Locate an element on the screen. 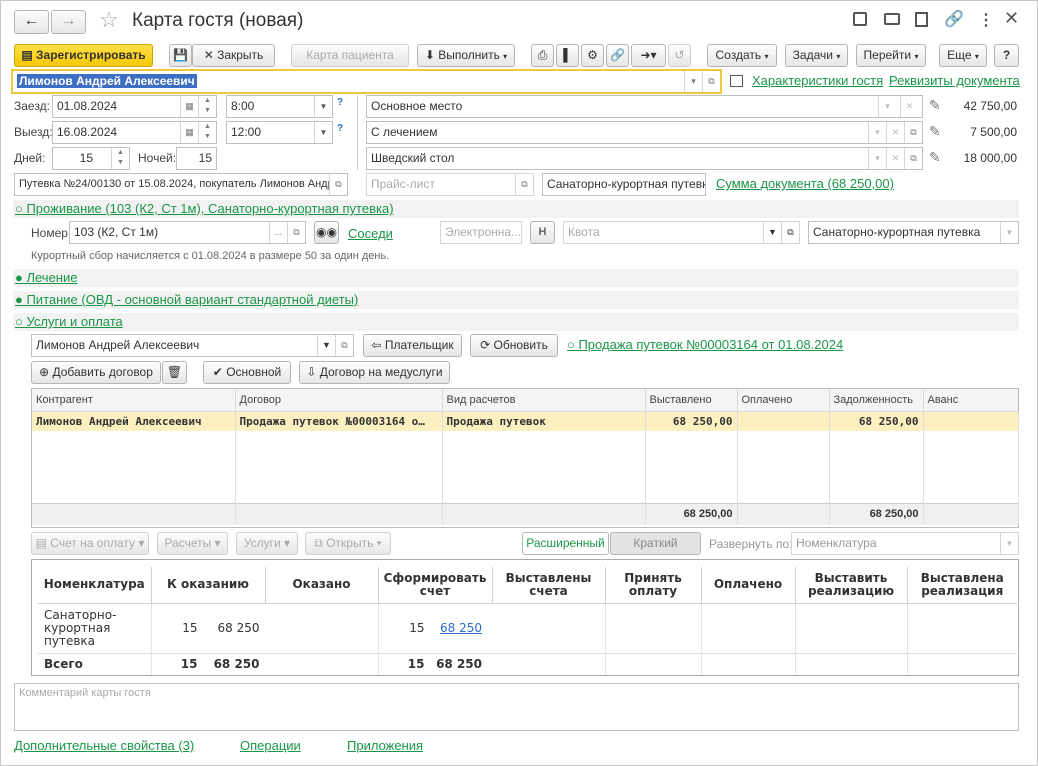  room-voucher-type-field: Санаторно-курортная путевка ▼ is located at coordinates (913, 232).